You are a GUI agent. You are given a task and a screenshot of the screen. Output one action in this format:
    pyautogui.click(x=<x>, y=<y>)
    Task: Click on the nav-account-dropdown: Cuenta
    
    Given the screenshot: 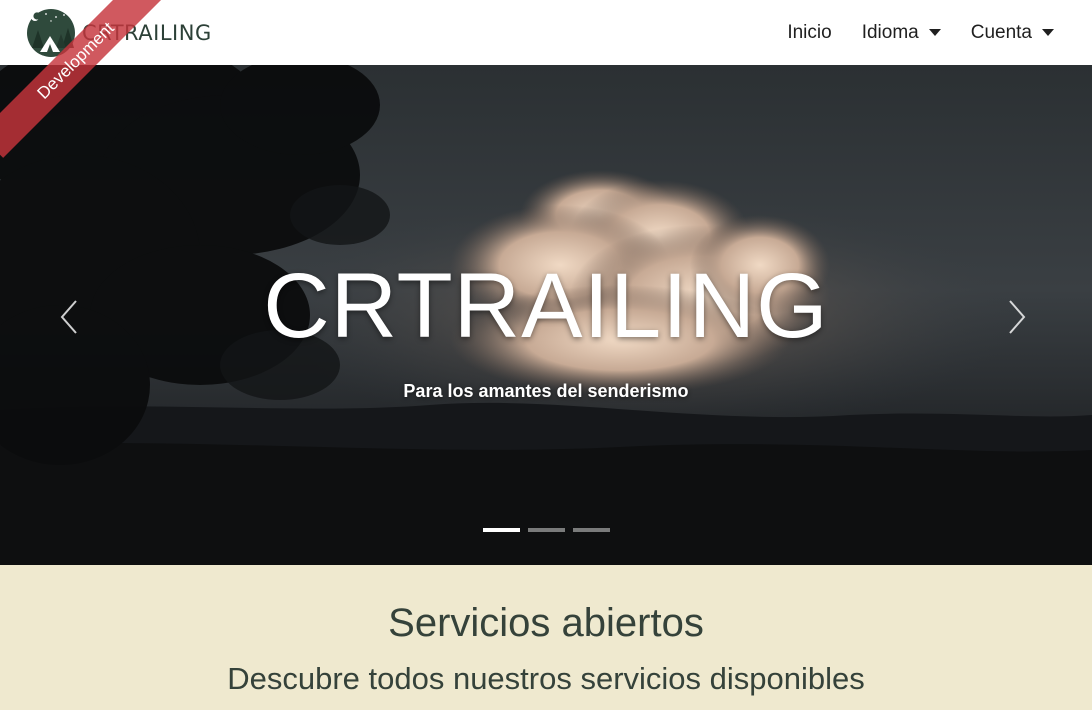 What is the action you would take?
    pyautogui.click(x=1012, y=33)
    